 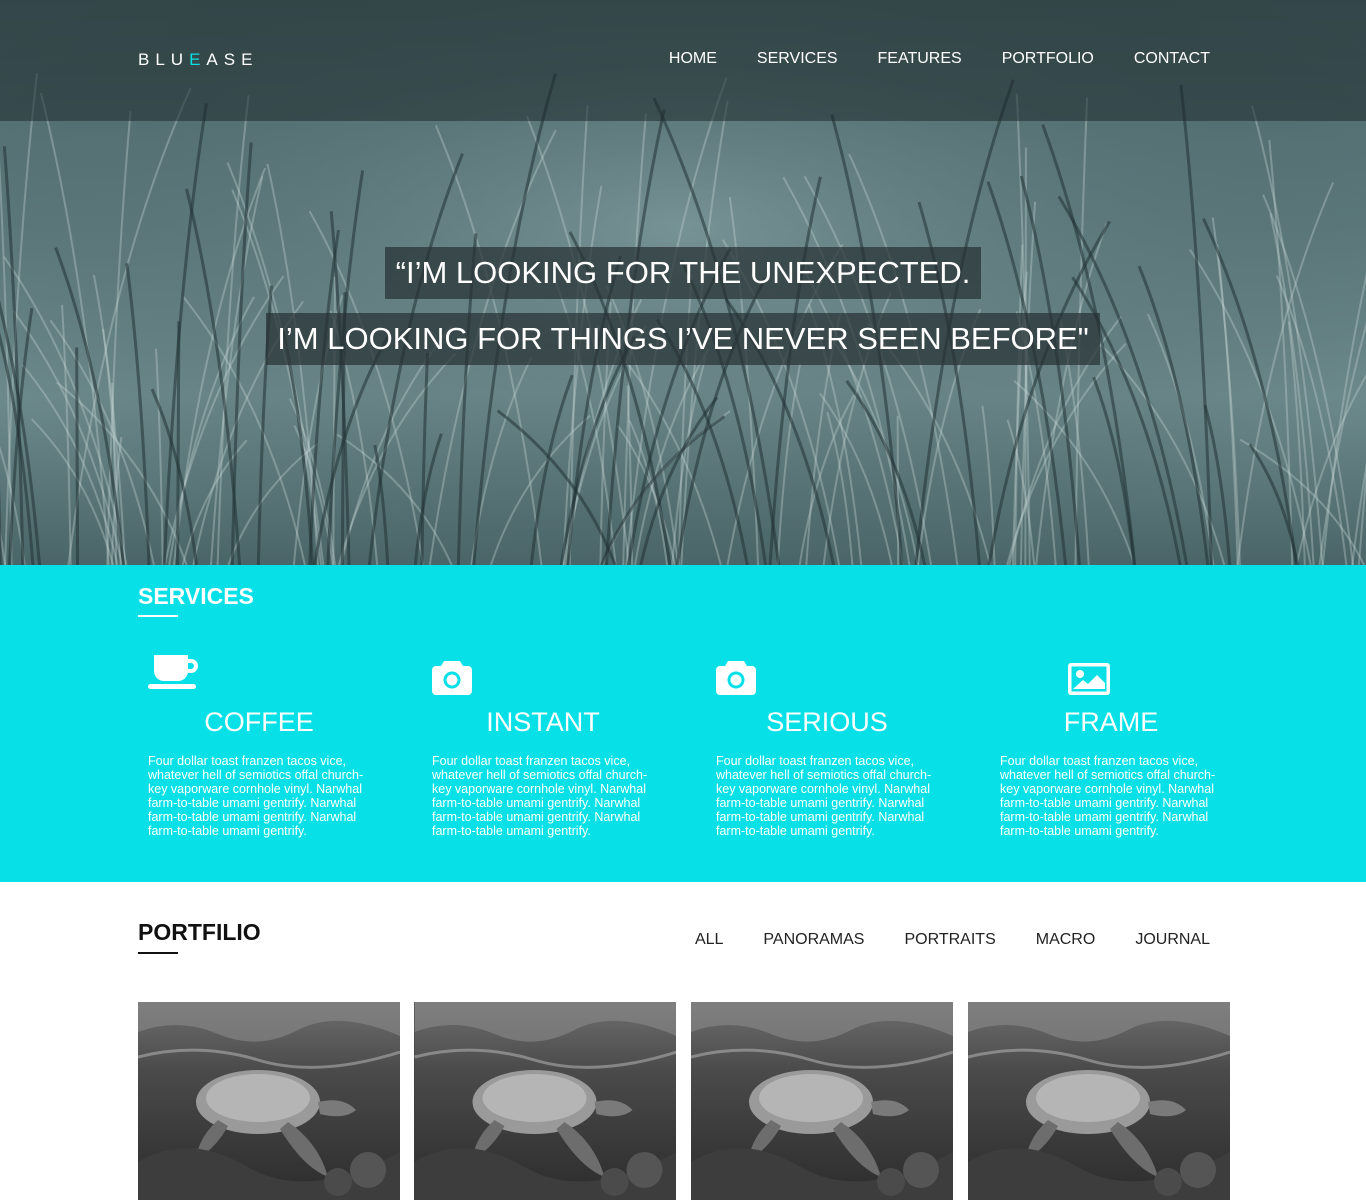 I want to click on coffee-cup-icon, so click(x=173, y=672).